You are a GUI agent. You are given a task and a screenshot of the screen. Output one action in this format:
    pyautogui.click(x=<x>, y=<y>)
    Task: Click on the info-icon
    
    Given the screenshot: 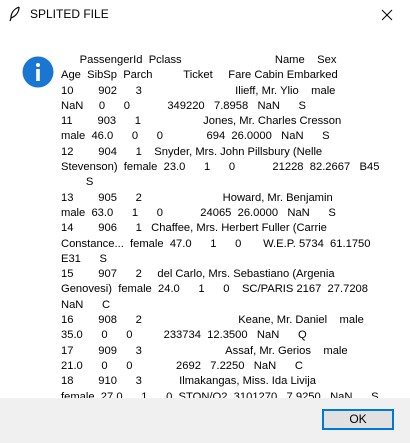 What is the action you would take?
    pyautogui.click(x=38, y=72)
    